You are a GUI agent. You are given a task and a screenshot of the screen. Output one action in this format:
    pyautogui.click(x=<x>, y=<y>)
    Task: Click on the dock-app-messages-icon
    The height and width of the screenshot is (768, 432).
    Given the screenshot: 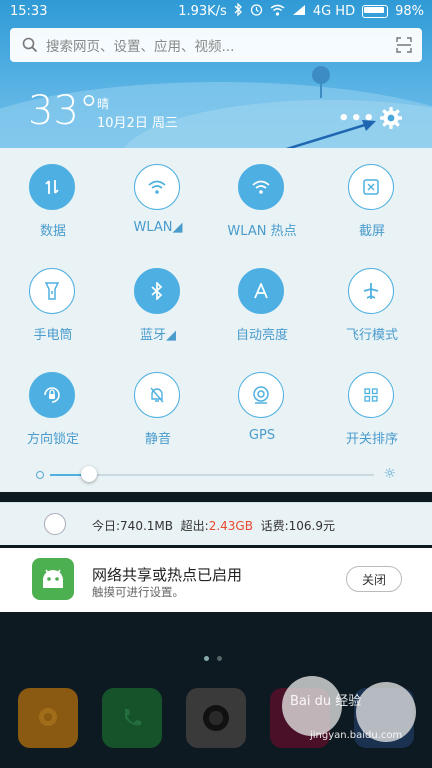 What is the action you would take?
    pyautogui.click(x=48, y=718)
    